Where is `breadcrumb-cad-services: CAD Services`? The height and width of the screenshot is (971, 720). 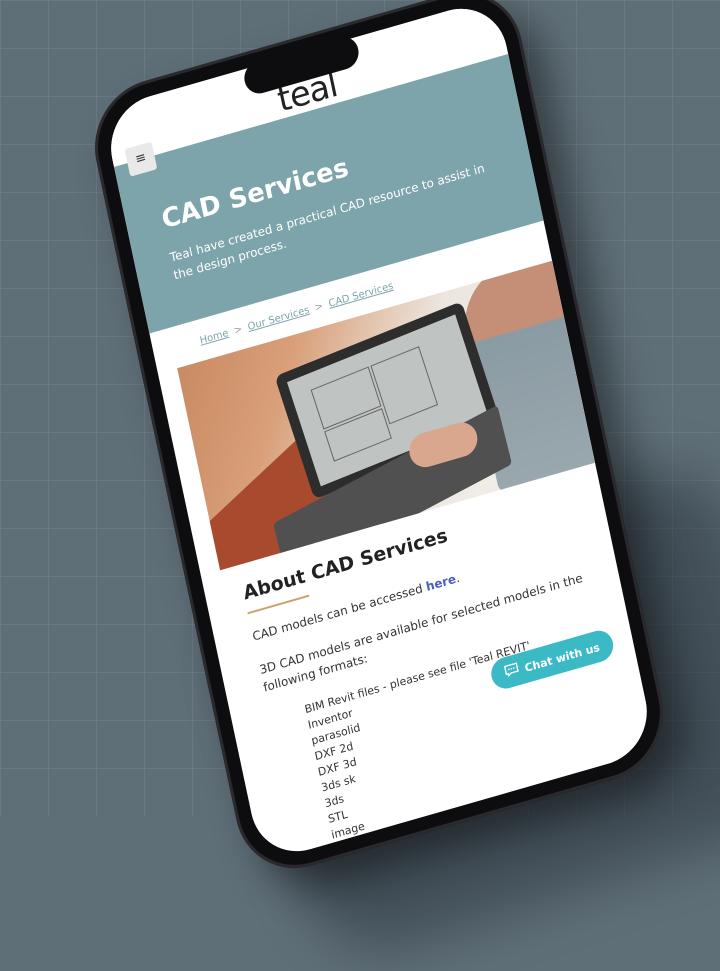
breadcrumb-cad-services: CAD Services is located at coordinates (361, 295).